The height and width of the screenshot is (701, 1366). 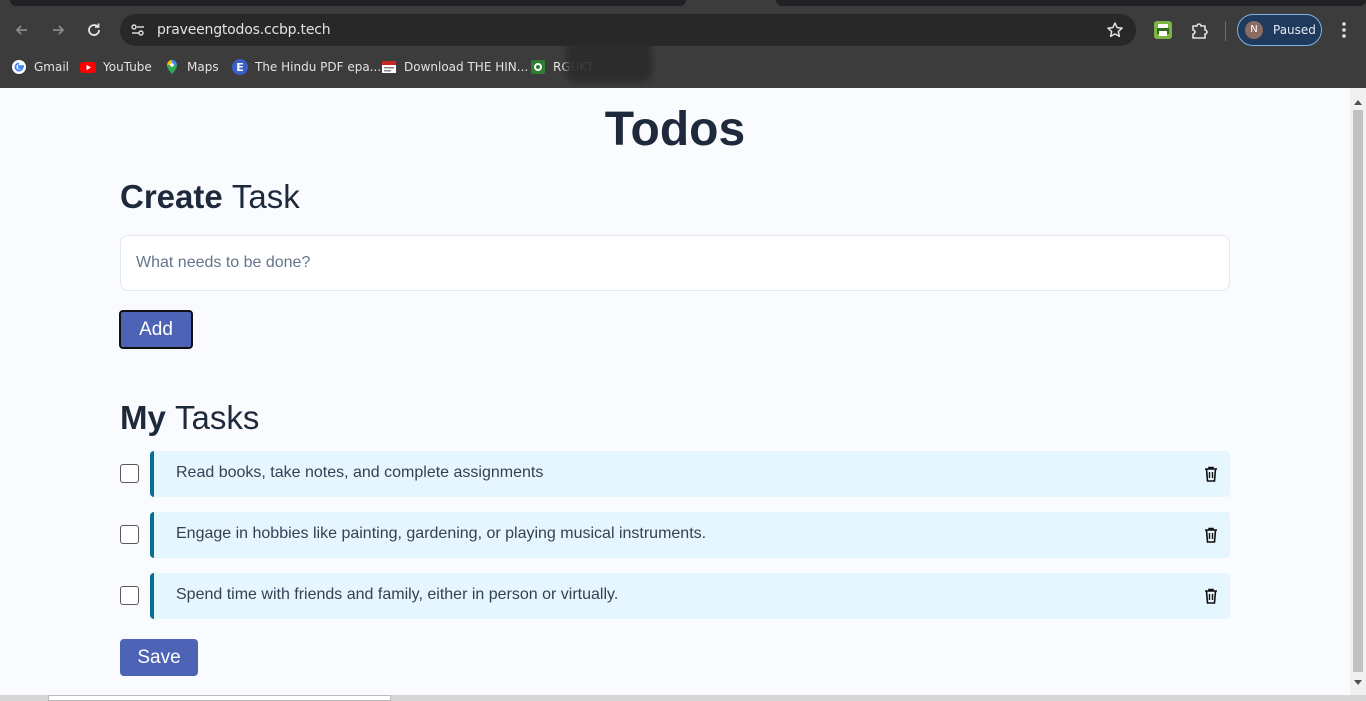 What do you see at coordinates (22, 30) in the screenshot?
I see `back-icon` at bounding box center [22, 30].